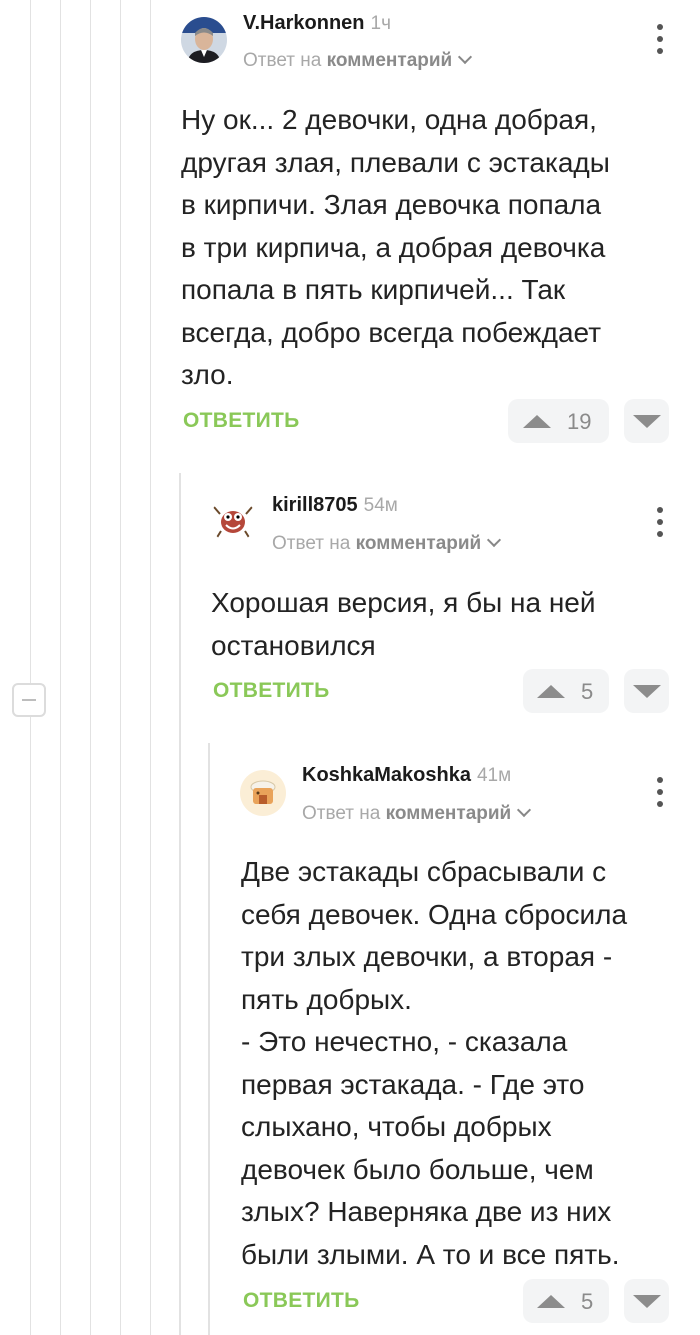  I want to click on comment-author: KoshkaMakoshka 41м, so click(406, 775).